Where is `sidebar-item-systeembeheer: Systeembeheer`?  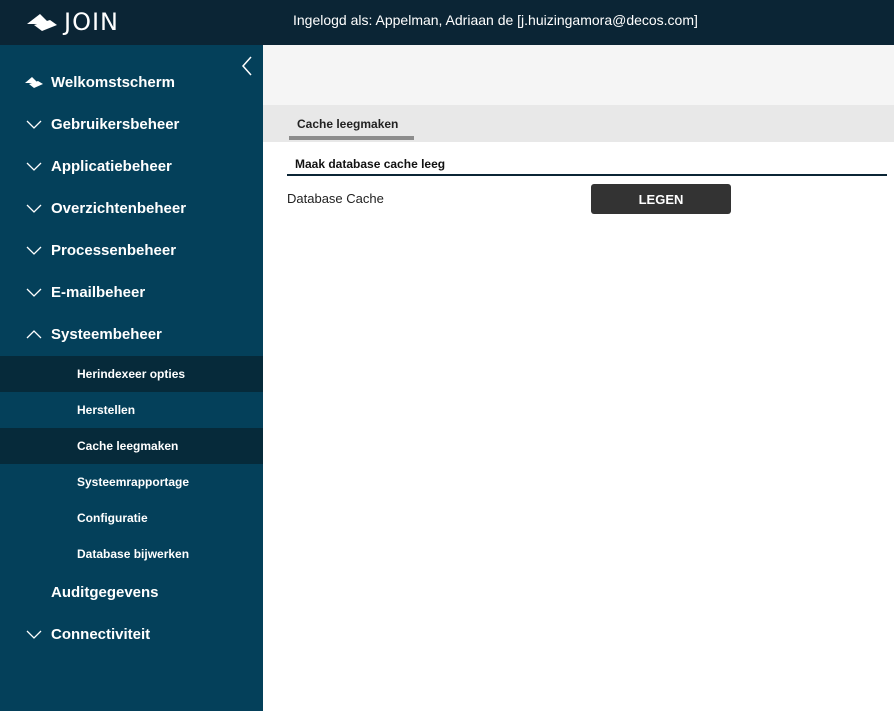
sidebar-item-systeembeheer: Systeembeheer is located at coordinates (131, 334).